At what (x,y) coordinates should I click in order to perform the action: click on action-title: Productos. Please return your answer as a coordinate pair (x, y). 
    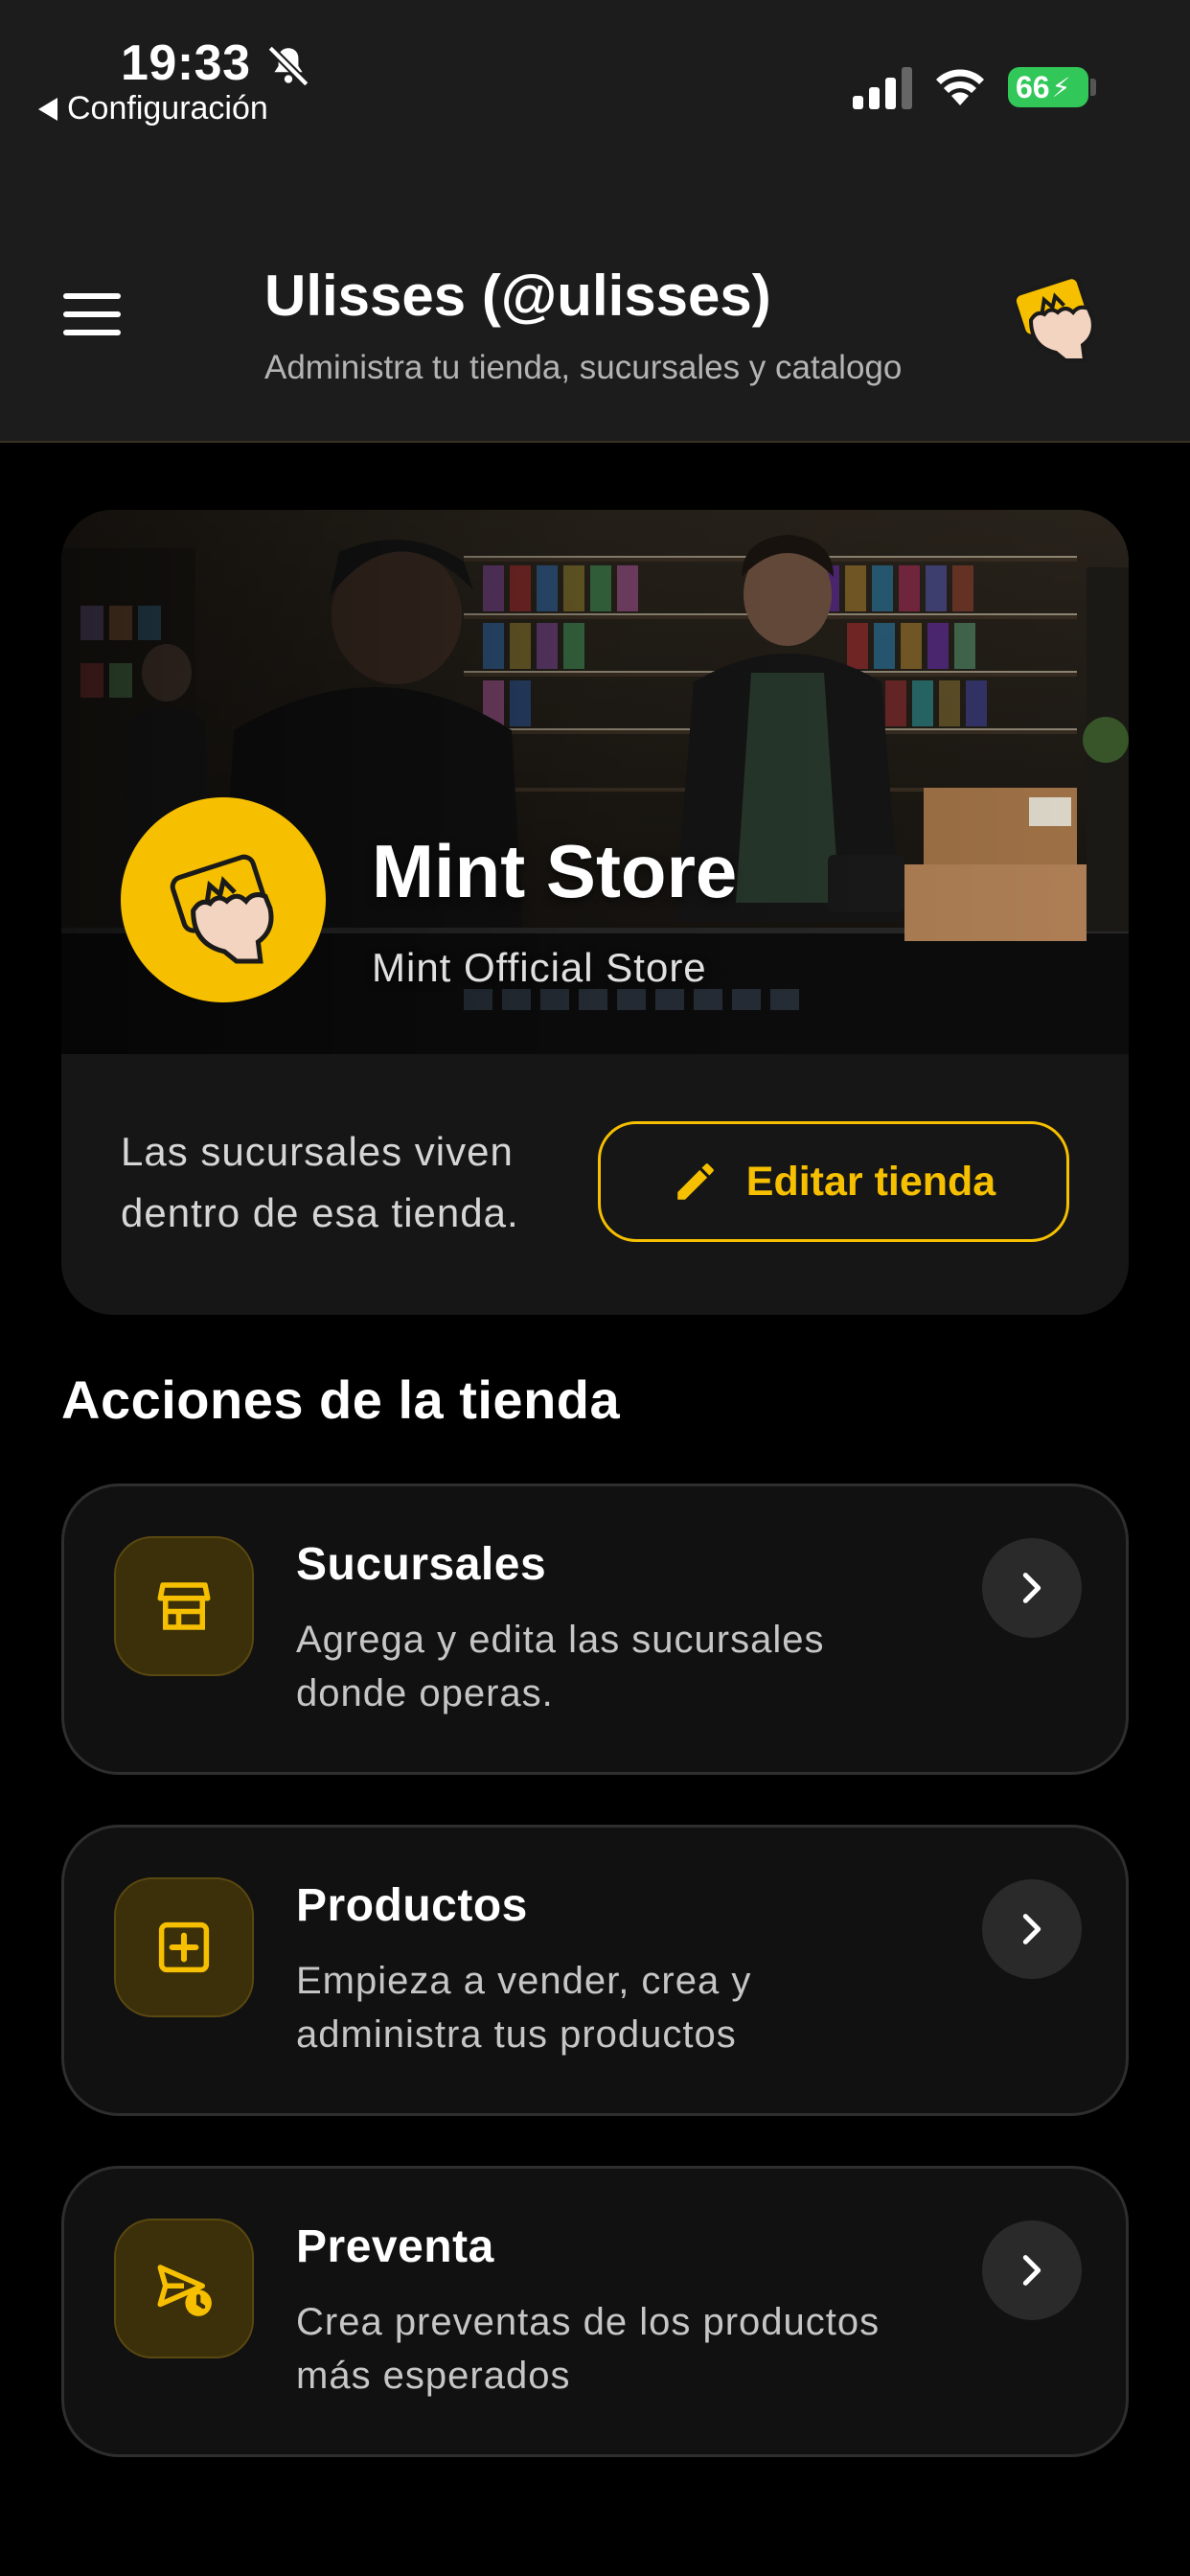
    Looking at the image, I should click on (412, 1905).